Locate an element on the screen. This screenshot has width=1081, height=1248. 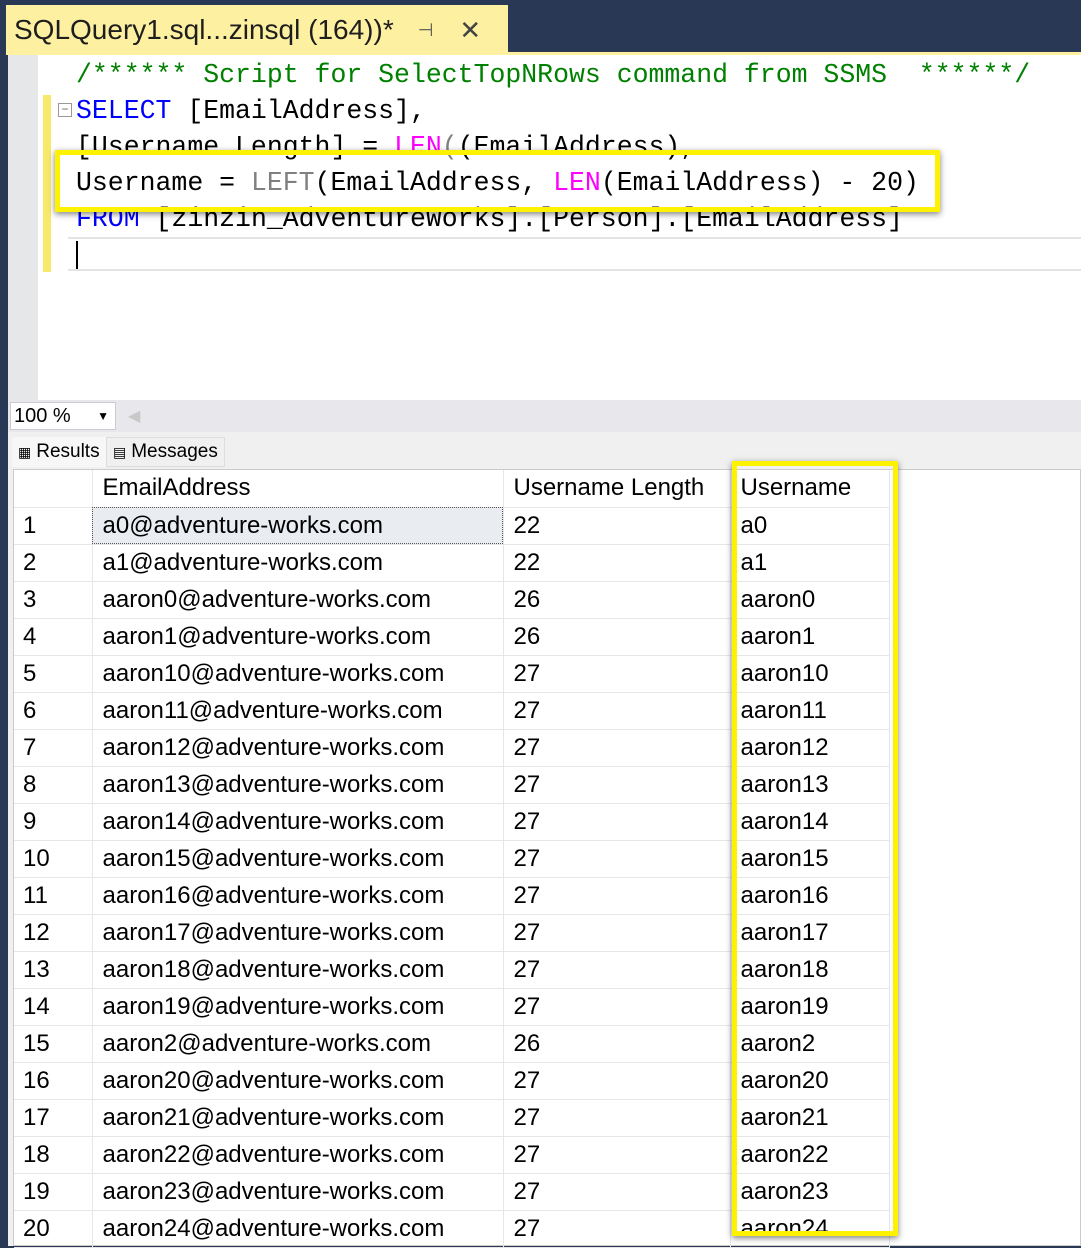
grid-cell: 10 is located at coordinates (53, 859).